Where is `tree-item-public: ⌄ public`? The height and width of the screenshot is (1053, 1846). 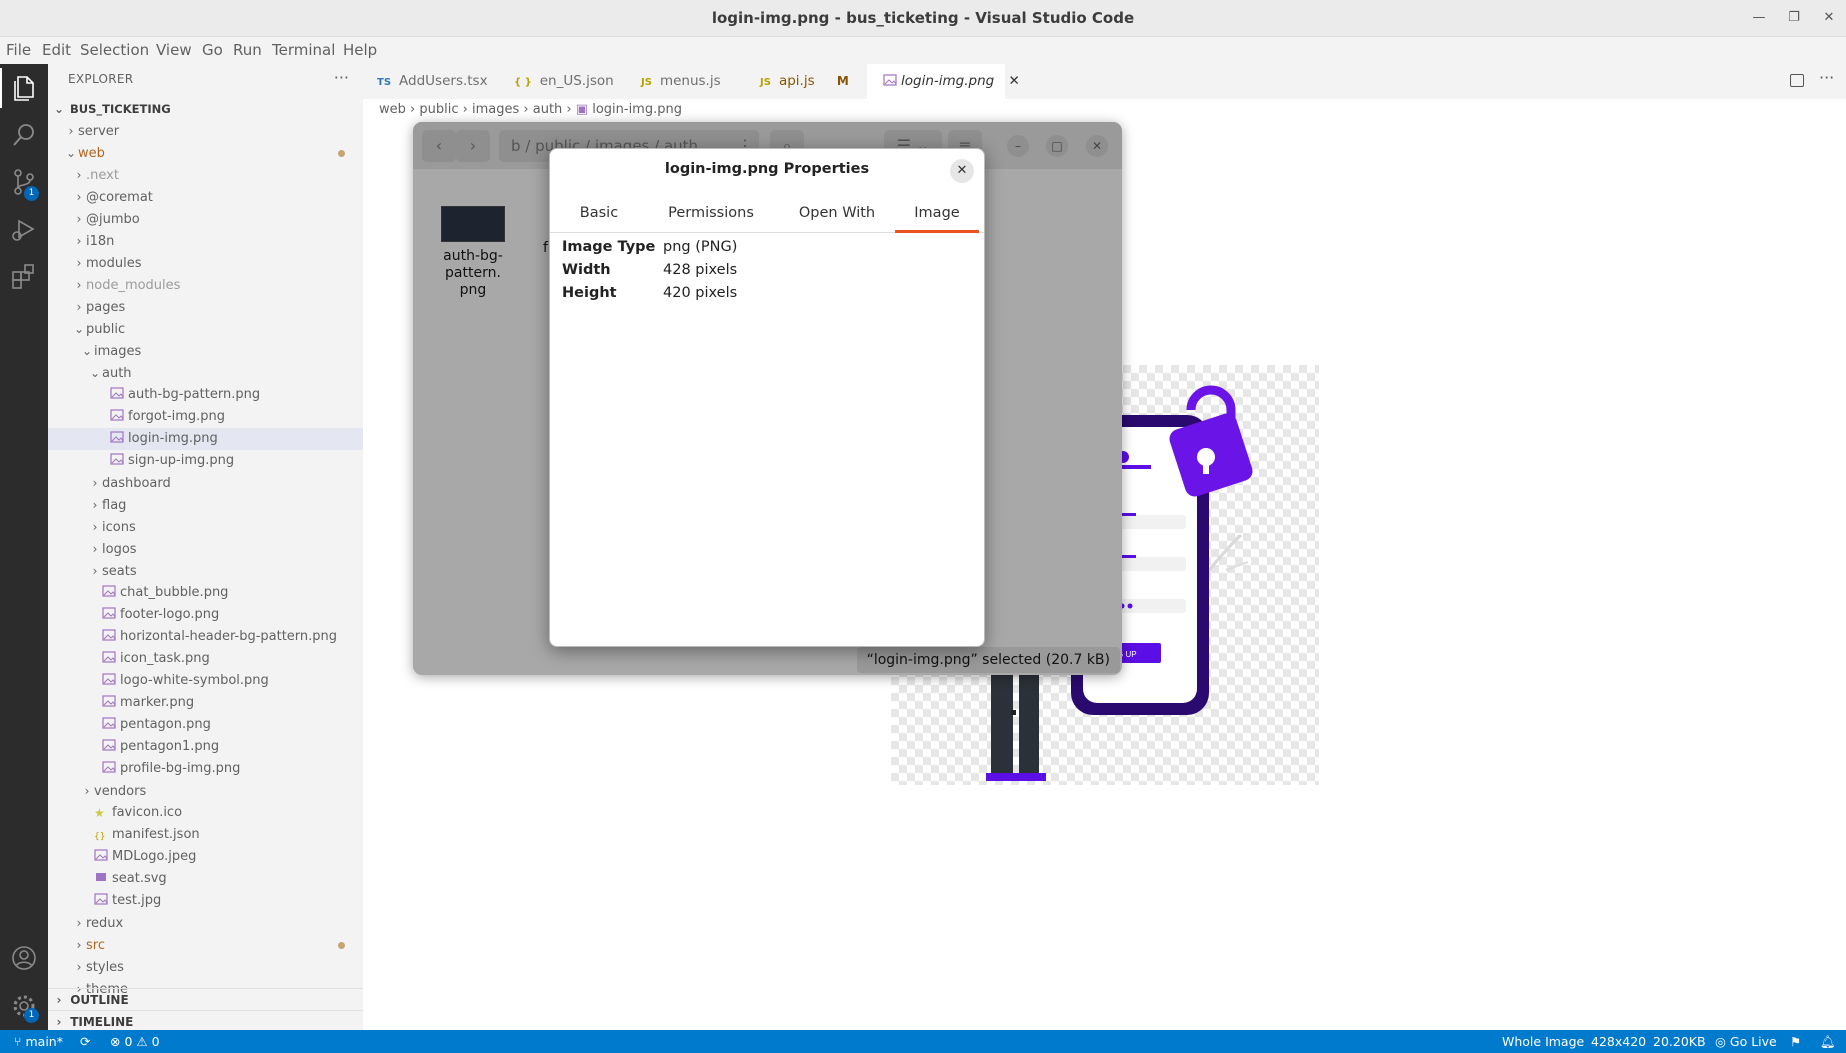 tree-item-public: ⌄ public is located at coordinates (205, 329).